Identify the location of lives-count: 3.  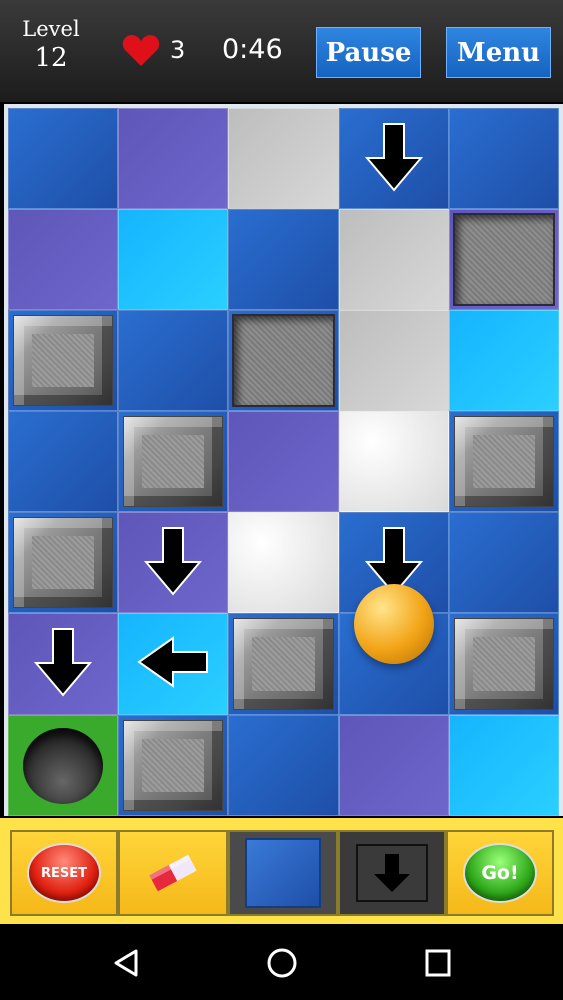
(178, 50).